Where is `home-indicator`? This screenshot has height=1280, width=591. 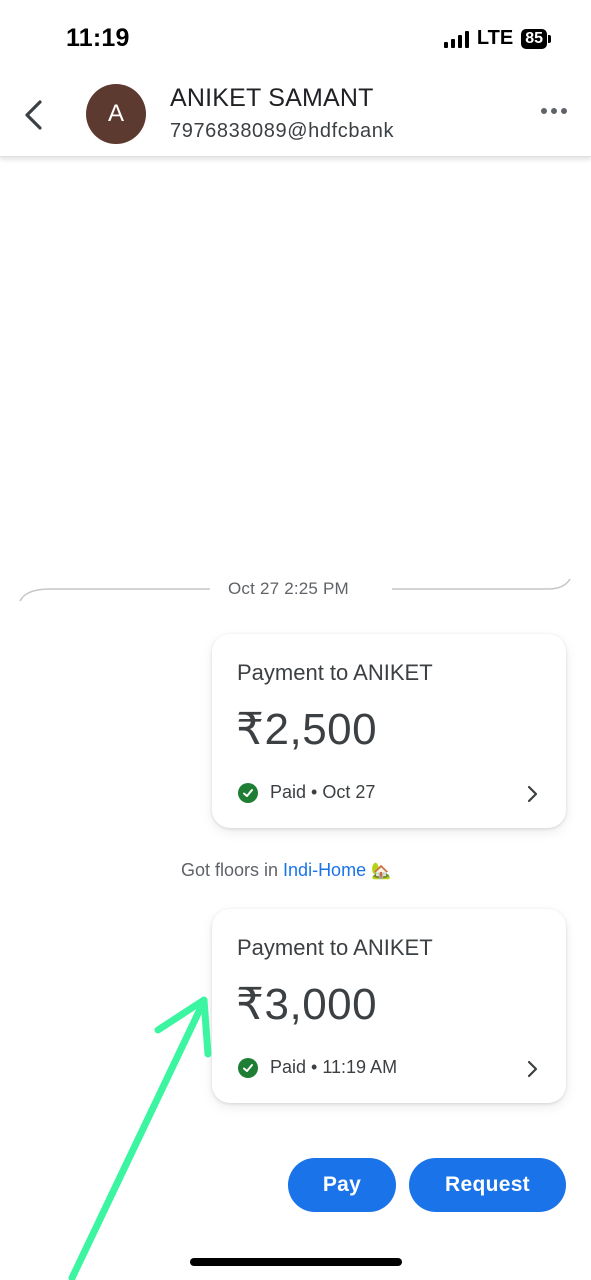 home-indicator is located at coordinates (296, 1262).